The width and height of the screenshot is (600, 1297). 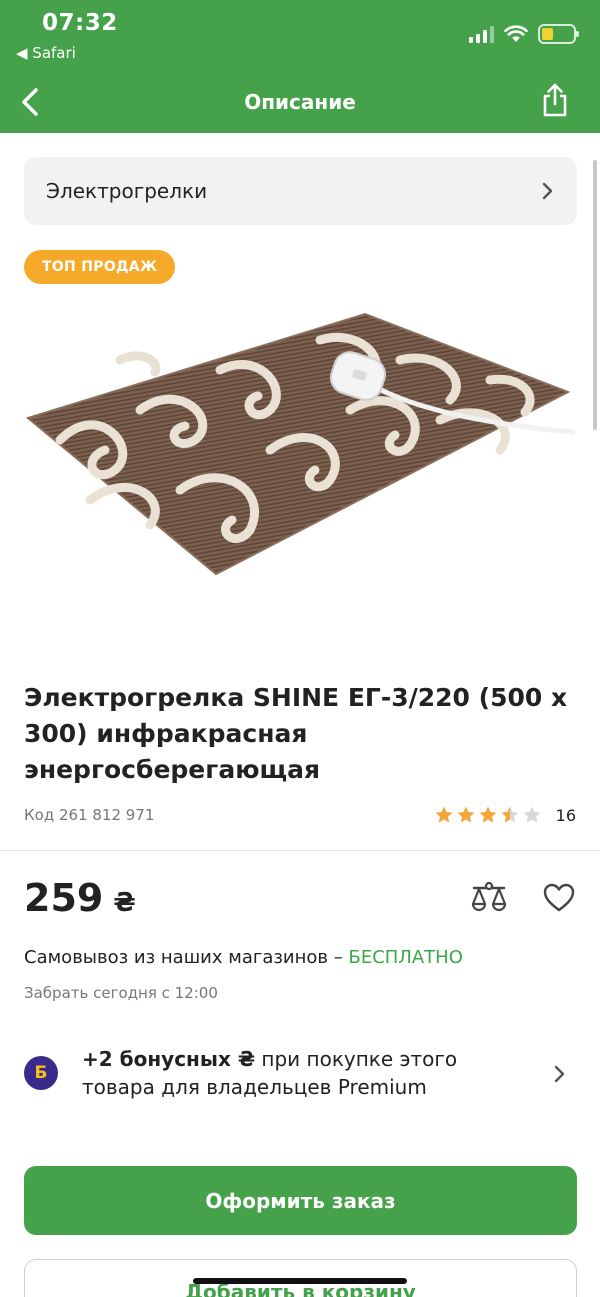 I want to click on breadcrumb-category: Электрогрелки, so click(x=300, y=191).